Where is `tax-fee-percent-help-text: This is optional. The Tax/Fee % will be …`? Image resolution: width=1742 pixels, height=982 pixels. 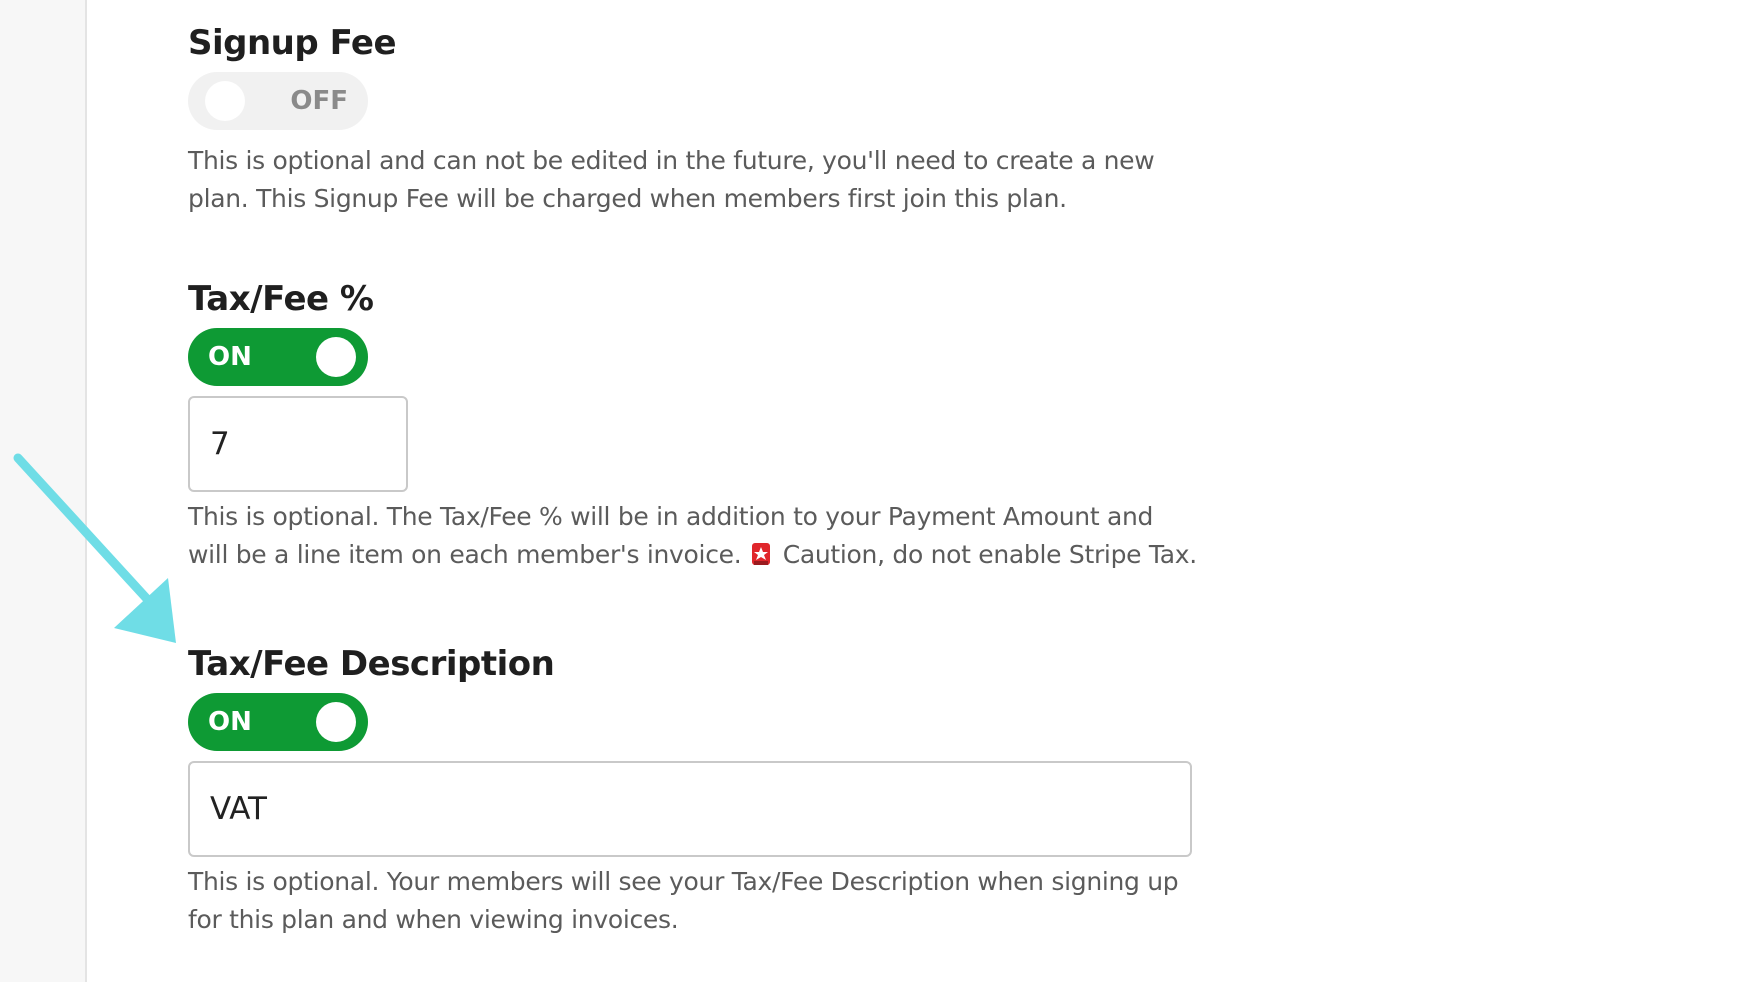
tax-fee-percent-help-text: This is optional. The Tax/Fee % will be … is located at coordinates (693, 536).